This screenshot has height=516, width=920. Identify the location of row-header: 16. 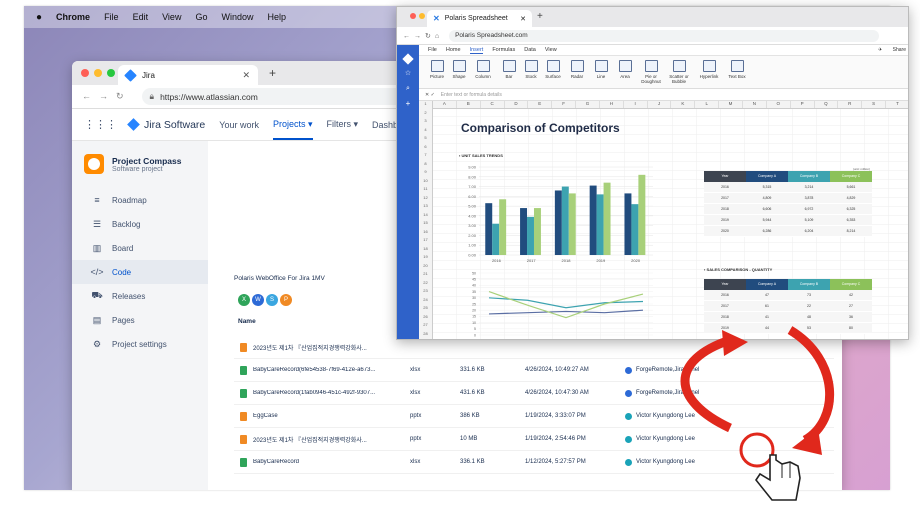
(425, 233).